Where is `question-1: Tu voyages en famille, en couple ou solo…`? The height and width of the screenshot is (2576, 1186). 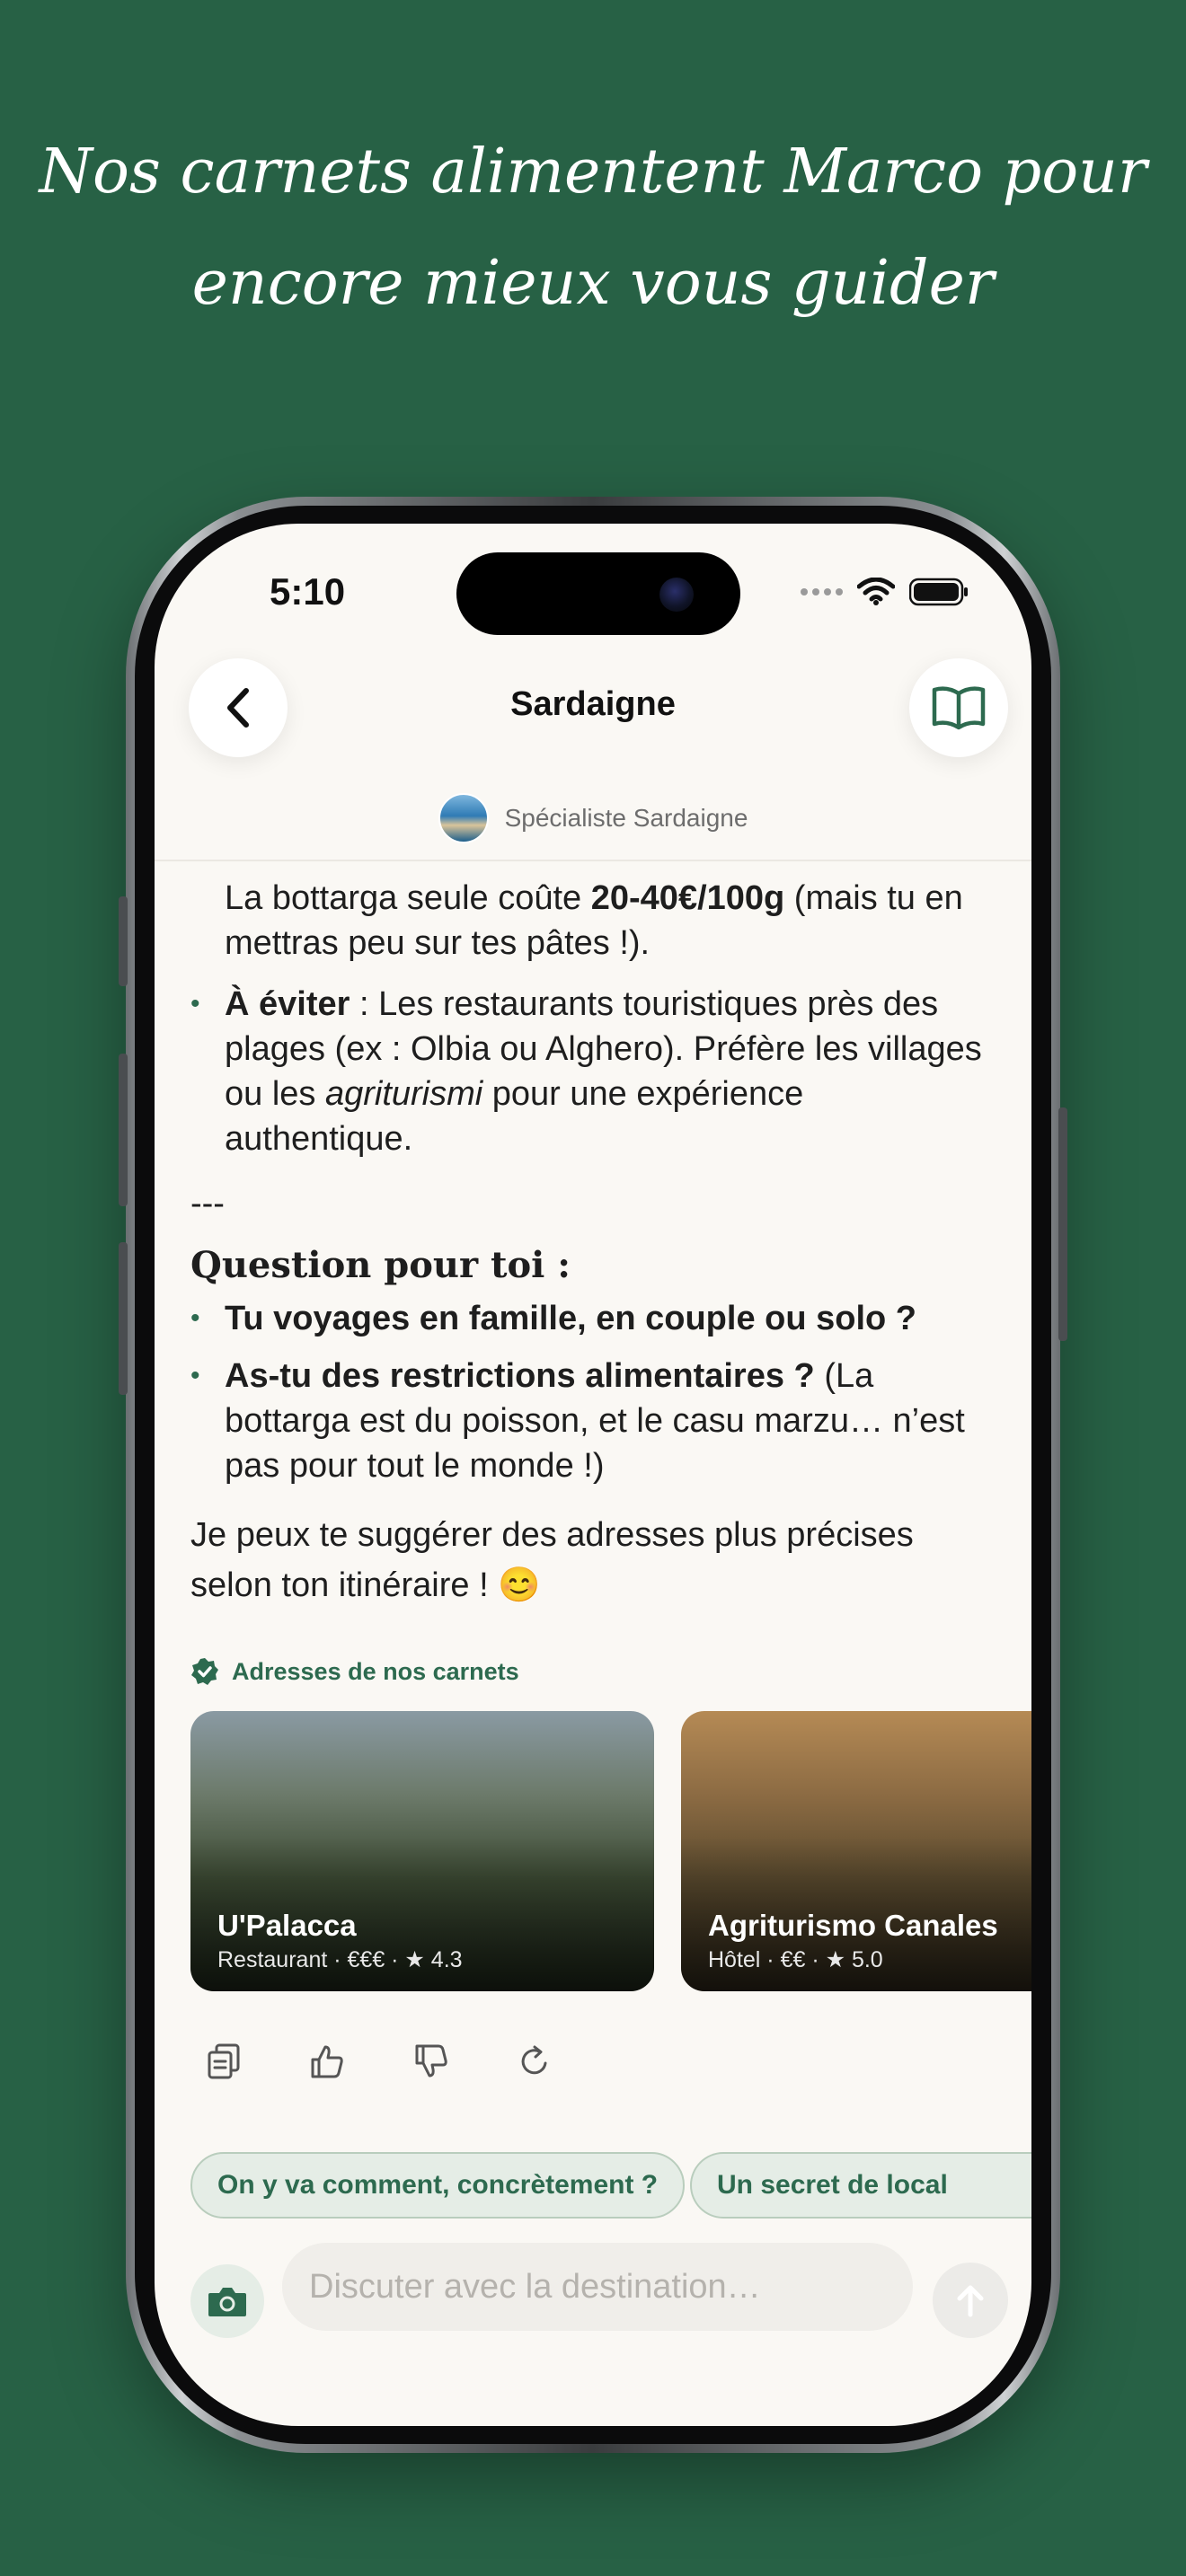
question-1: Tu voyages en famille, en couple ou solo… is located at coordinates (571, 1318).